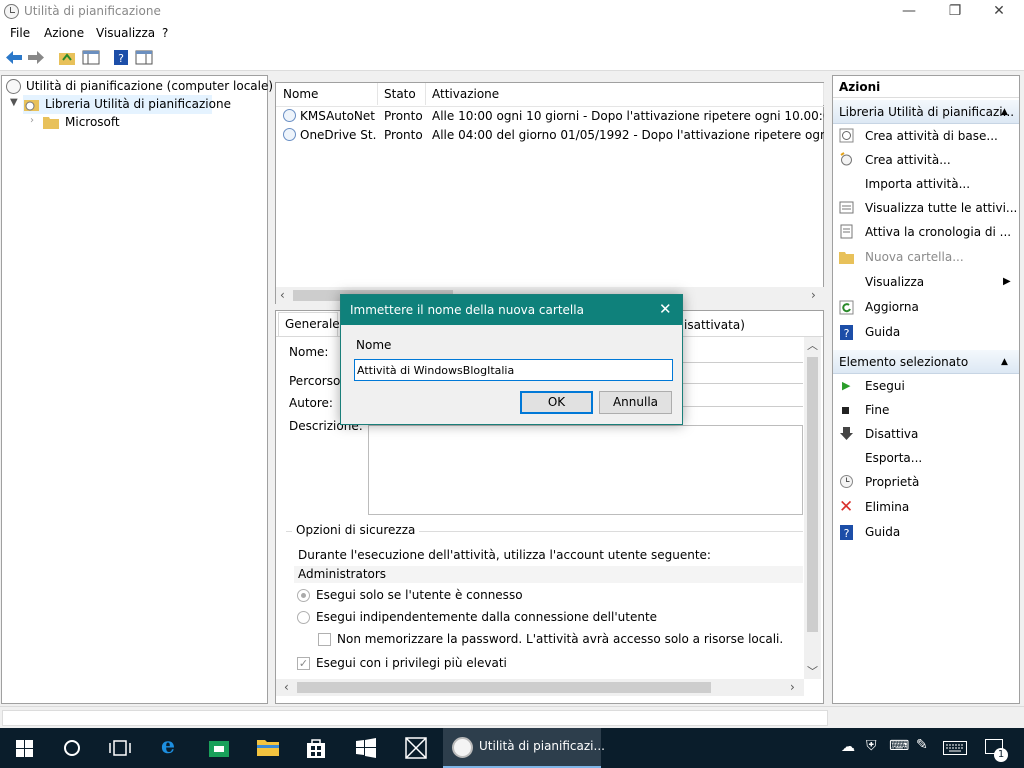 The height and width of the screenshot is (768, 1024). Describe the element at coordinates (416, 748) in the screenshot. I see `snipping-tool-icon` at that location.